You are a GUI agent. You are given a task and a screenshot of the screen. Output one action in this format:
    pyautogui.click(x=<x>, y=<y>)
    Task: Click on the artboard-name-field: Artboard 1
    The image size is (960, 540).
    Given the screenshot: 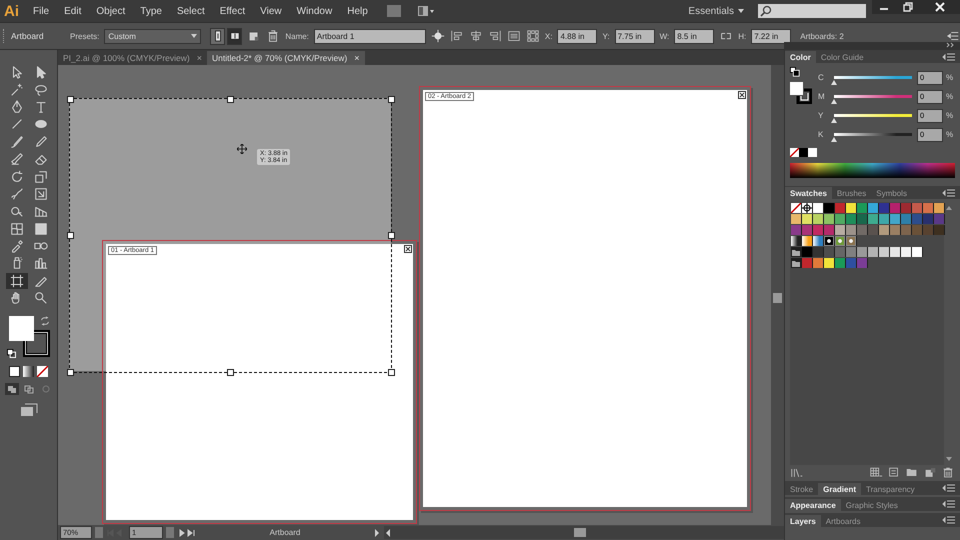 What is the action you would take?
    pyautogui.click(x=370, y=36)
    